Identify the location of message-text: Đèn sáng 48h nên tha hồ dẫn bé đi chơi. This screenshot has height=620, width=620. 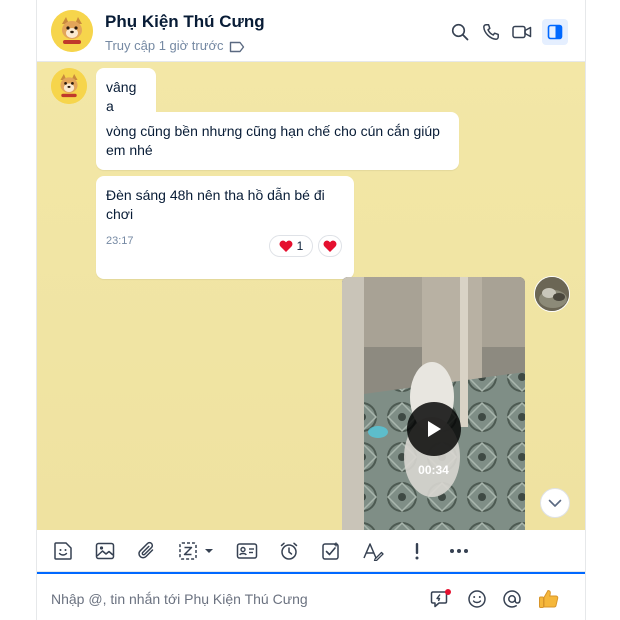
(215, 204).